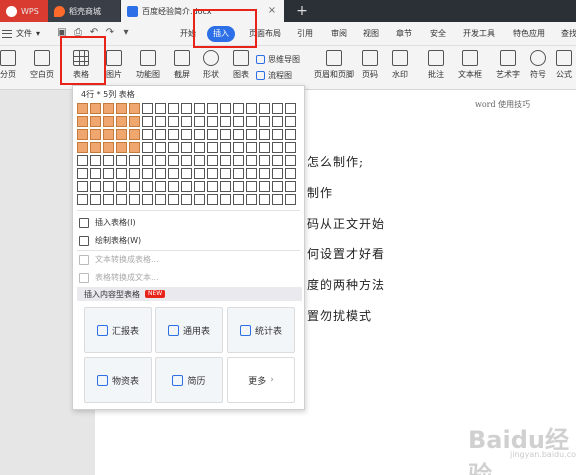 The image size is (576, 475). Describe the element at coordinates (84, 11) in the screenshot. I see `tab-docer-shop: 稻壳商城` at that location.